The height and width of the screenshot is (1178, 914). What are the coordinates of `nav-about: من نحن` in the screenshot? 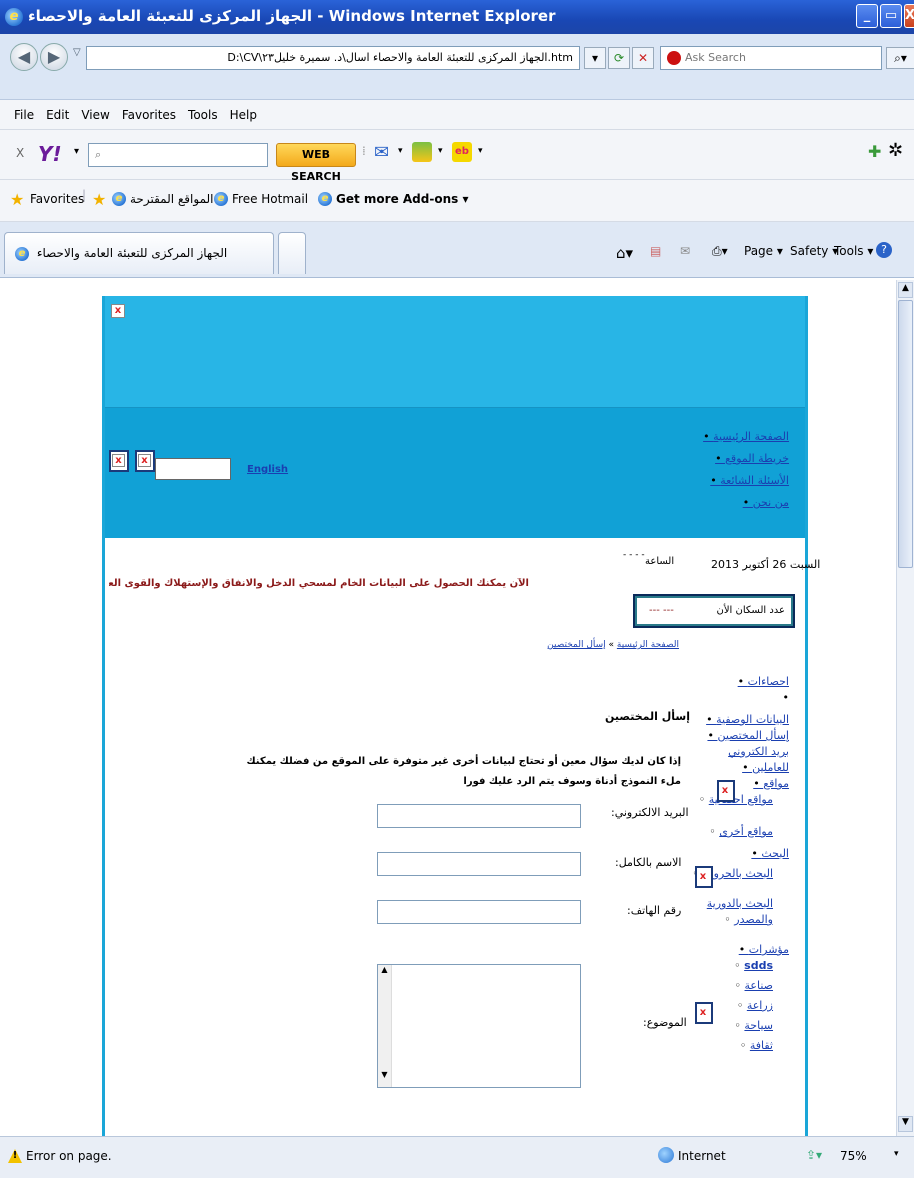 It's located at (766, 502).